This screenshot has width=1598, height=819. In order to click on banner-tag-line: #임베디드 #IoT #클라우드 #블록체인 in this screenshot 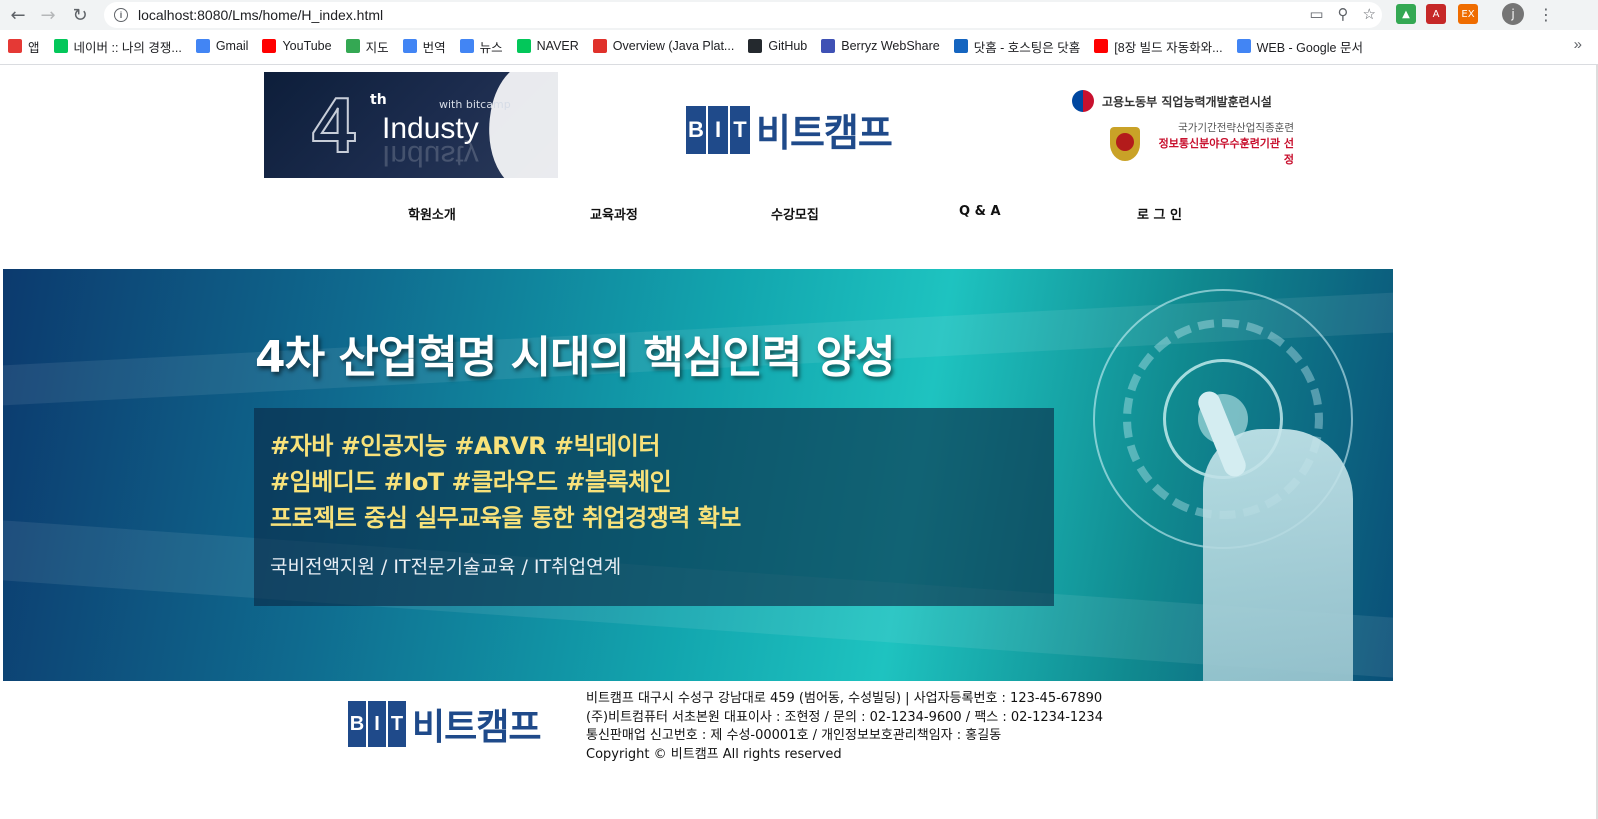, I will do `click(471, 482)`.